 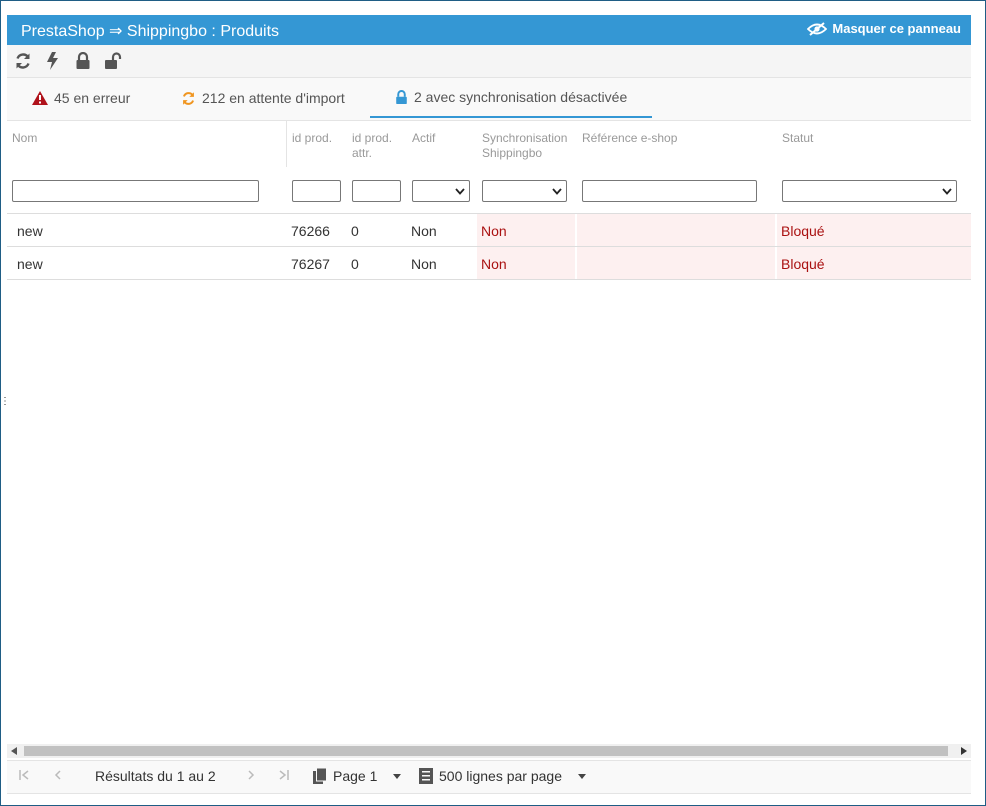 What do you see at coordinates (524, 146) in the screenshot?
I see `column-header-sync: Synchronisation Shippingbo` at bounding box center [524, 146].